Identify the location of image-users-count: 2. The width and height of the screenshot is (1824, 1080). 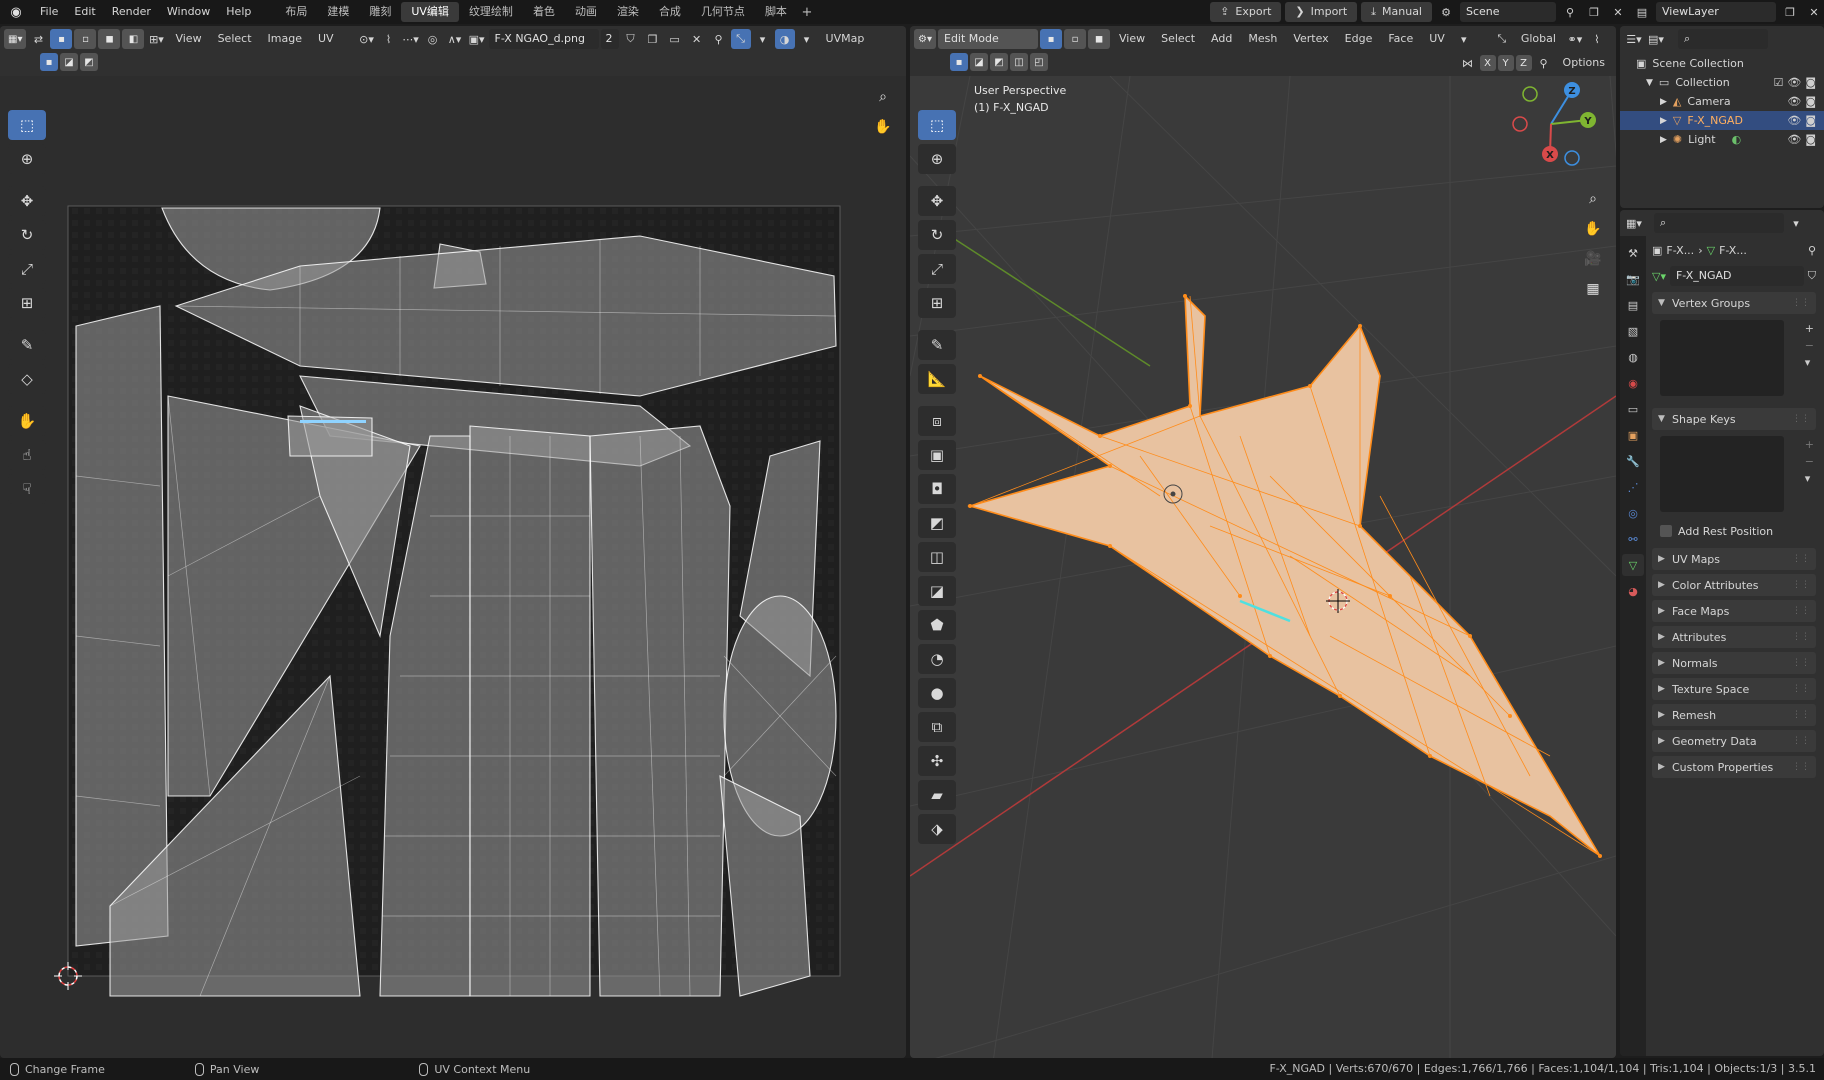
(609, 39).